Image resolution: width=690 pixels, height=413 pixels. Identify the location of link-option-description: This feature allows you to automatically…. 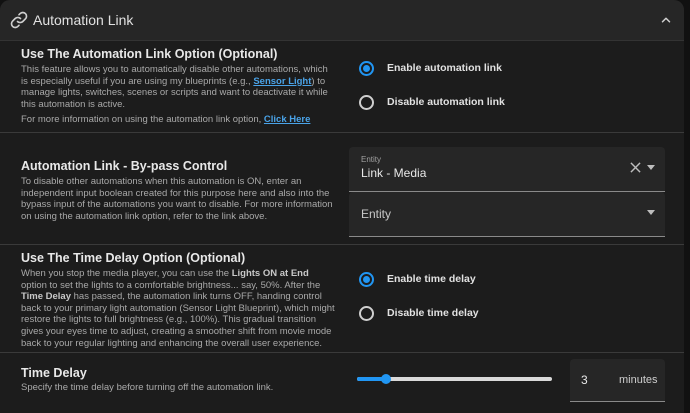
(174, 87).